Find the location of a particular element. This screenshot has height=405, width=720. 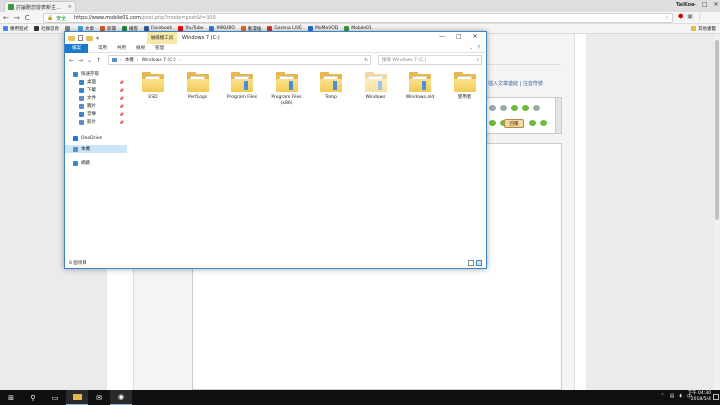

star-icon: ☆ is located at coordinates (667, 18).